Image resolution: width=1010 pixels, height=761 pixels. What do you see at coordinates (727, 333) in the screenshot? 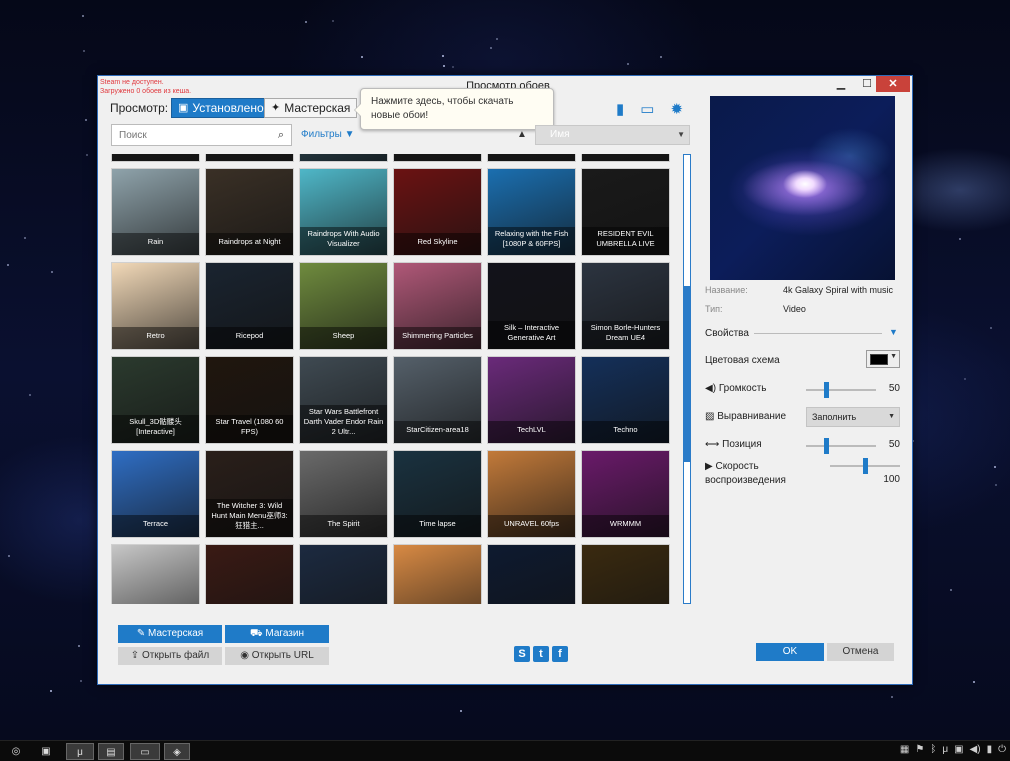
I see `properties-section-label: Свойства` at bounding box center [727, 333].